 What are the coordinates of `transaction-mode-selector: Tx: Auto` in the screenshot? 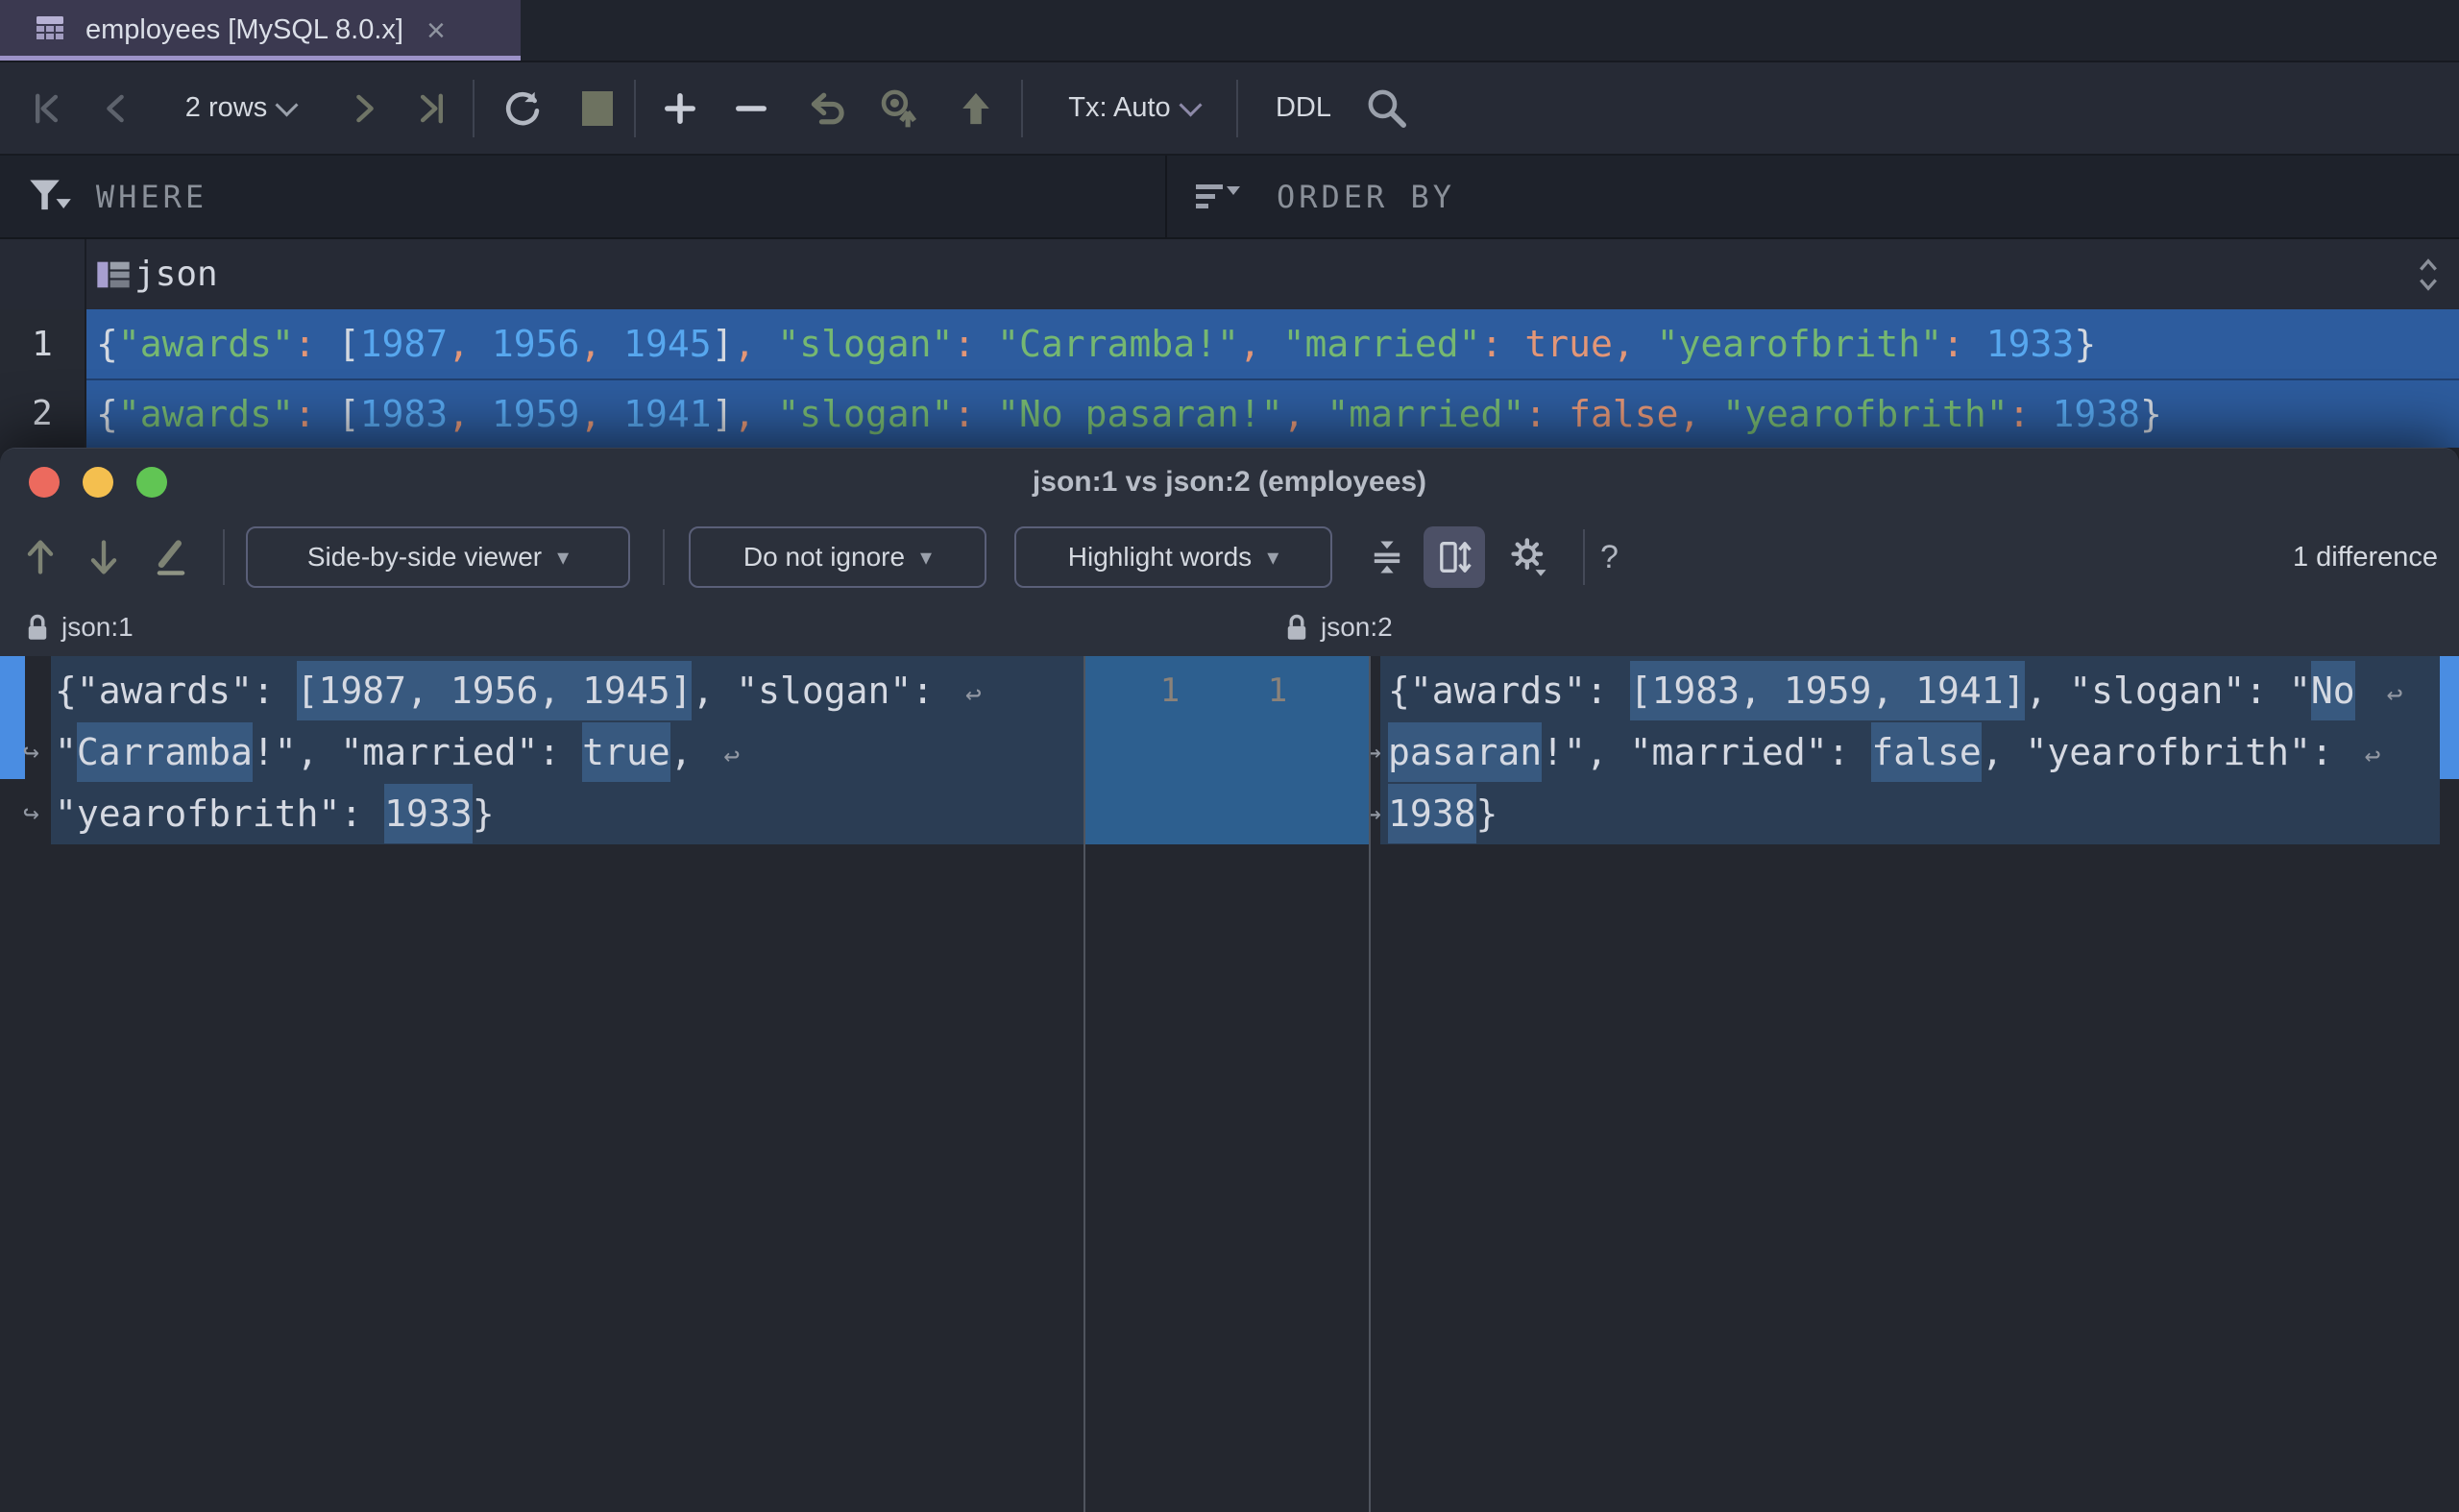 It's located at (1133, 108).